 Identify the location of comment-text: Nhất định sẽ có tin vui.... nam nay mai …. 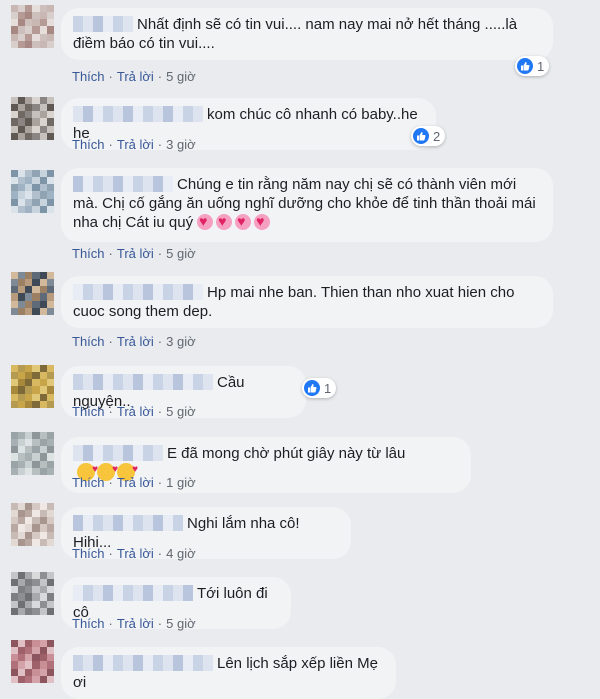
(295, 34).